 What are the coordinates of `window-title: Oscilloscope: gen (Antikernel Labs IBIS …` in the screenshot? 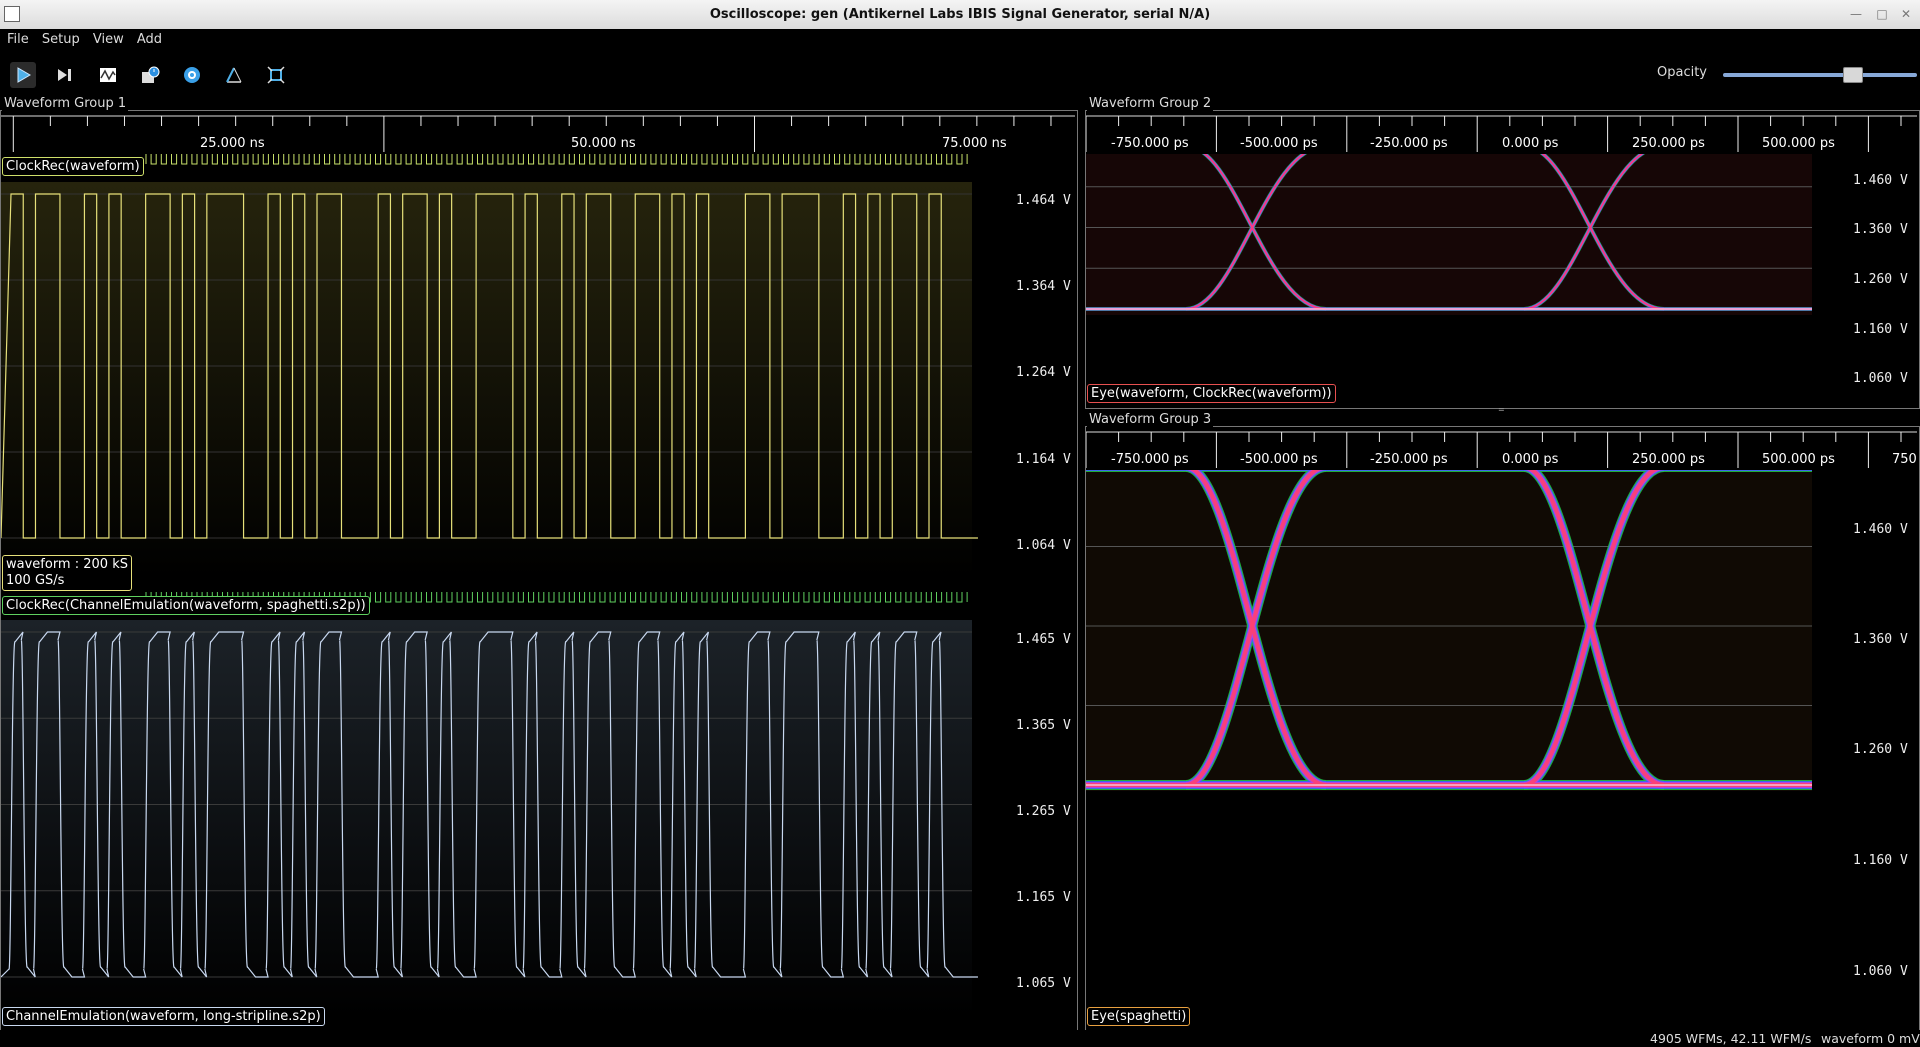 It's located at (960, 14).